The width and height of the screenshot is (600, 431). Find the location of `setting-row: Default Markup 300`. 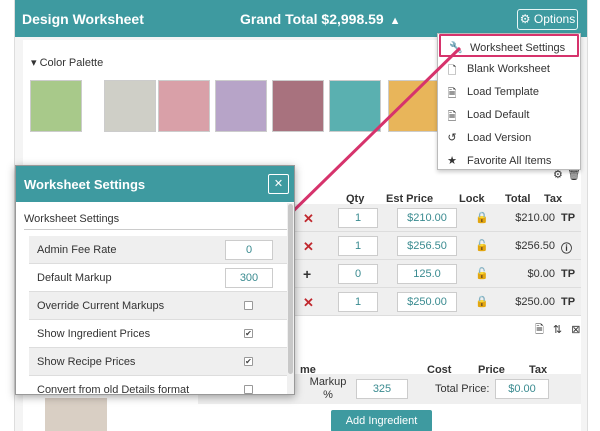

setting-row: Default Markup 300 is located at coordinates (158, 278).